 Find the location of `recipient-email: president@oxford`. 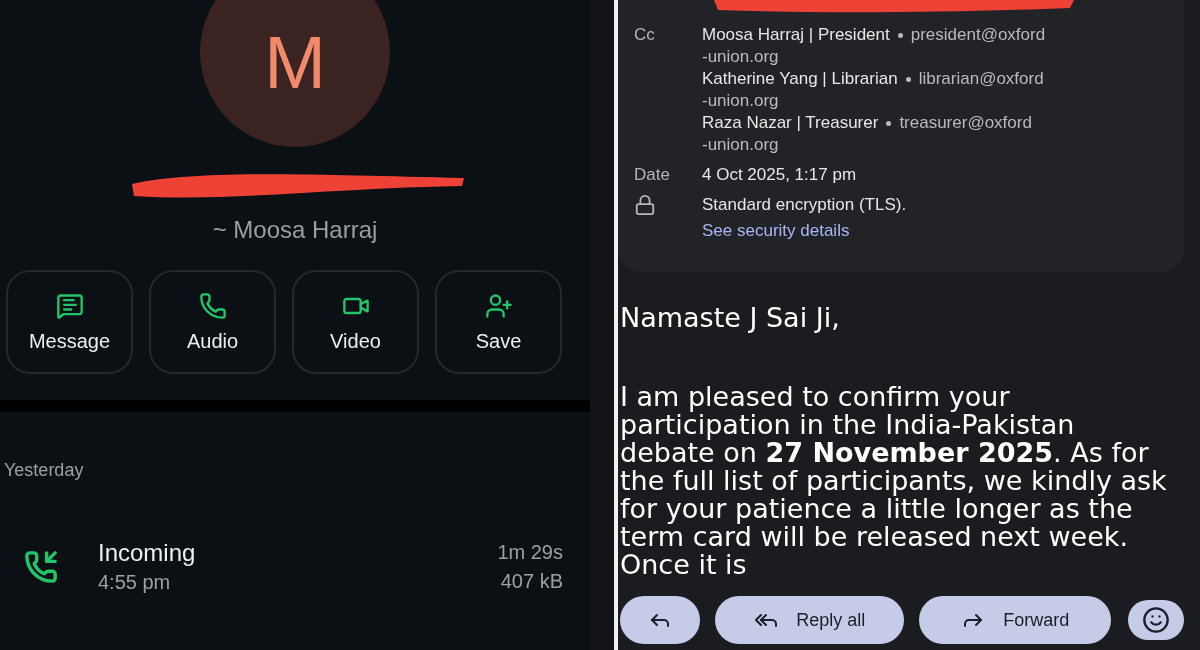

recipient-email: president@oxford is located at coordinates (978, 35).